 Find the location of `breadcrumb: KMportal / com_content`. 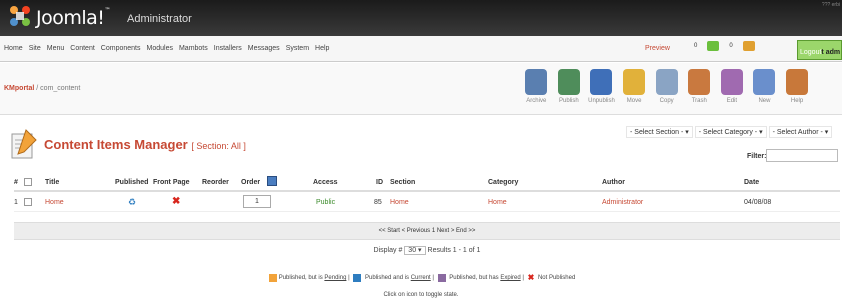

breadcrumb: KMportal / com_content is located at coordinates (42, 88).